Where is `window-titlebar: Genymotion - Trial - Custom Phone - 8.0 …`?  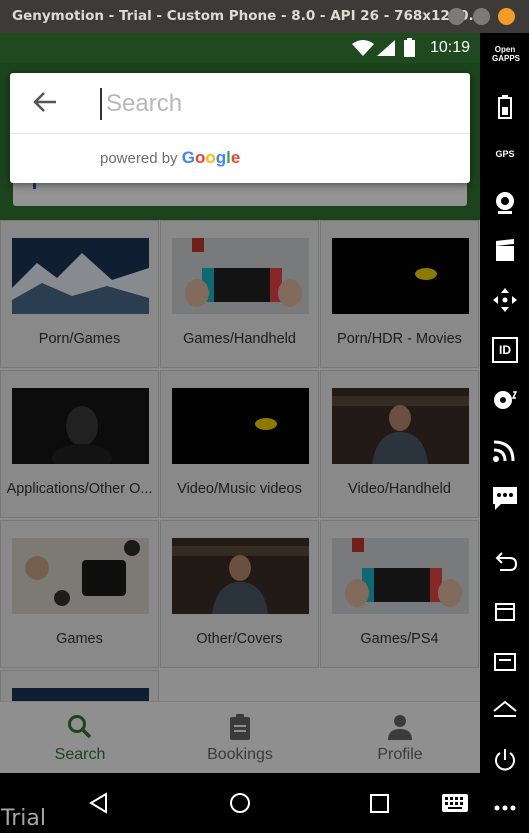 window-titlebar: Genymotion - Trial - Custom Phone - 8.0 … is located at coordinates (264, 16).